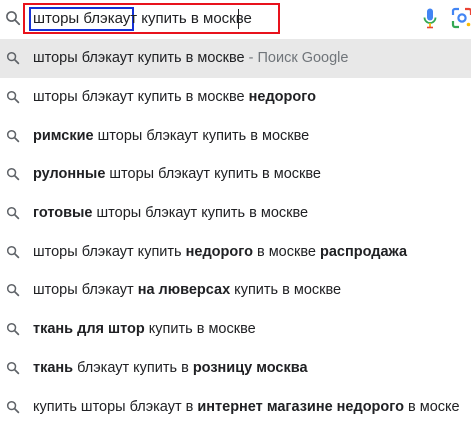 The width and height of the screenshot is (471, 445). I want to click on suggestion-part: в москве, so click(286, 251).